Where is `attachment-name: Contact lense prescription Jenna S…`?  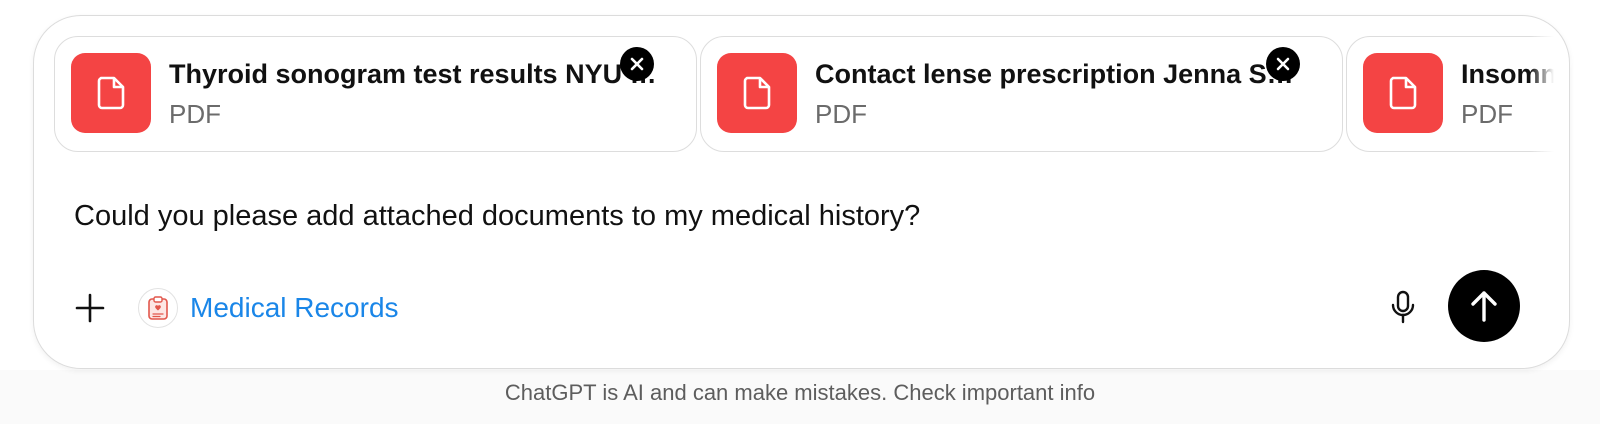
attachment-name: Contact lense prescription Jenna S… is located at coordinates (1054, 74).